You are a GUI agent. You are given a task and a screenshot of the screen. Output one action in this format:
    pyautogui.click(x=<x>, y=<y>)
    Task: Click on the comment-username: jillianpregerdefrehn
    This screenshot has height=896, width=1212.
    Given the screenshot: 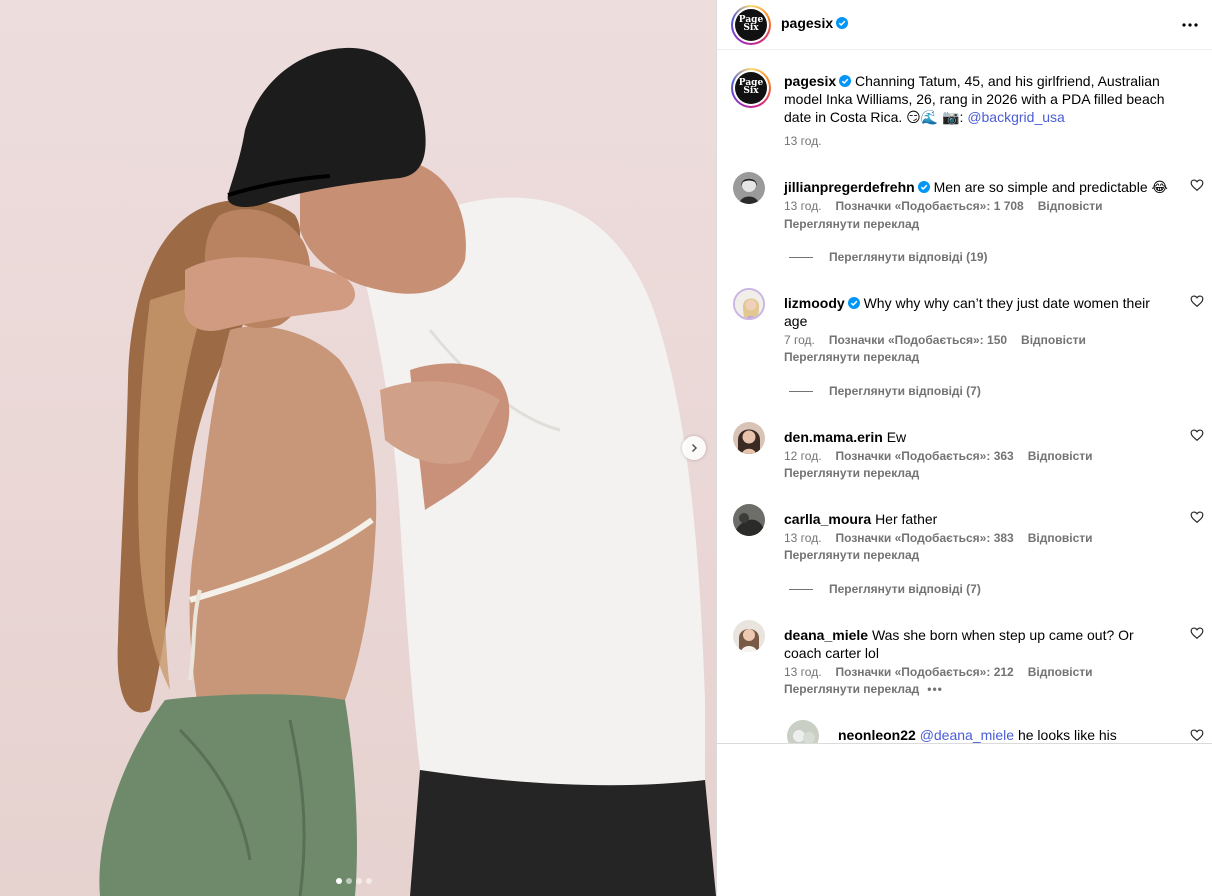 What is the action you would take?
    pyautogui.click(x=849, y=187)
    